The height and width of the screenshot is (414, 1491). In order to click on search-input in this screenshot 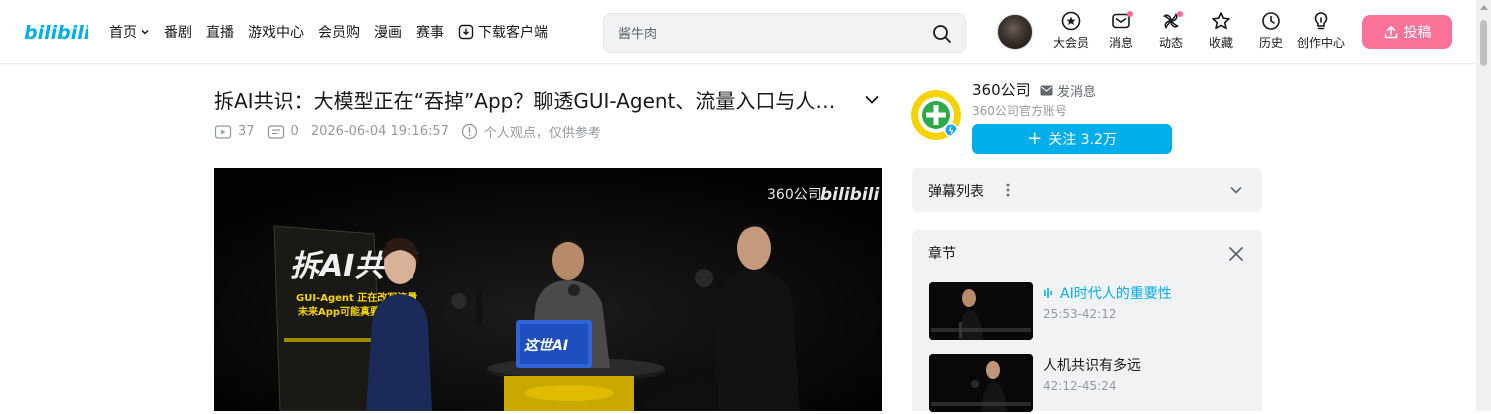, I will do `click(768, 34)`.